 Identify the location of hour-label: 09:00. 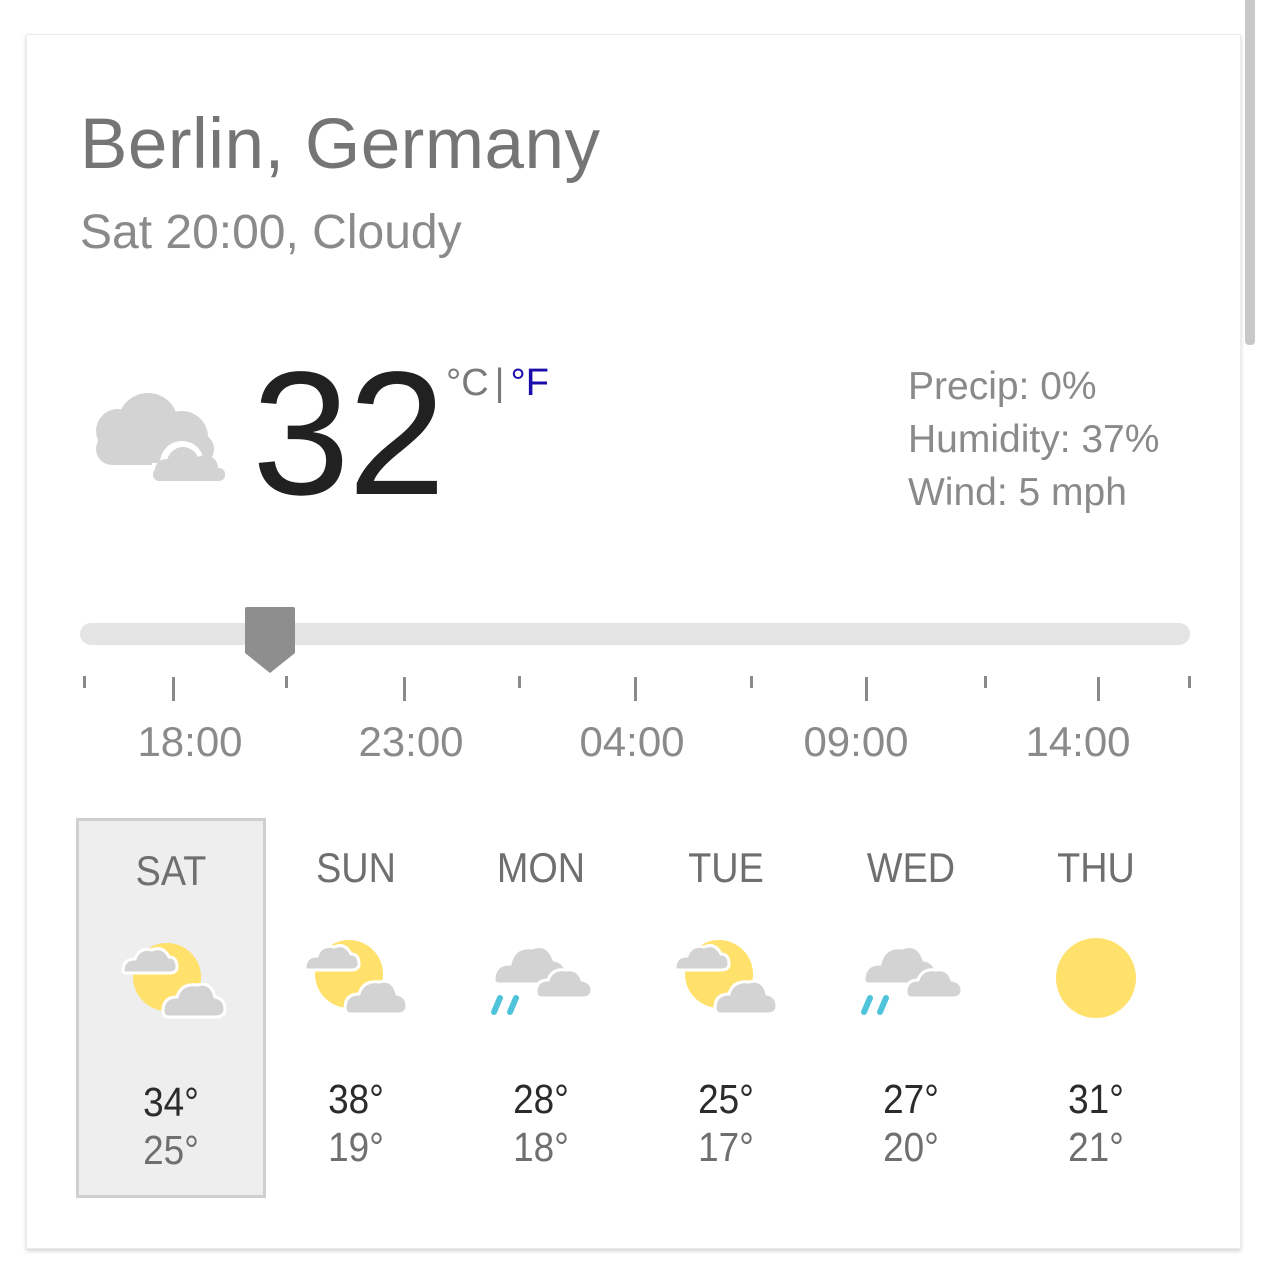
(856, 741).